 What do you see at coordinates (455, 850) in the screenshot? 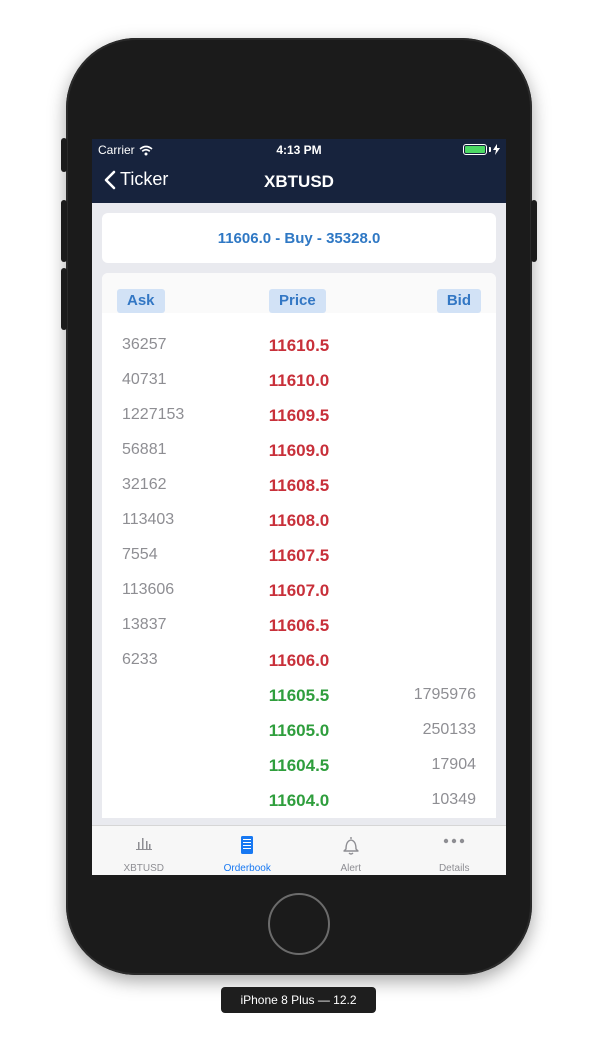
I see `tab-details: Details` at bounding box center [455, 850].